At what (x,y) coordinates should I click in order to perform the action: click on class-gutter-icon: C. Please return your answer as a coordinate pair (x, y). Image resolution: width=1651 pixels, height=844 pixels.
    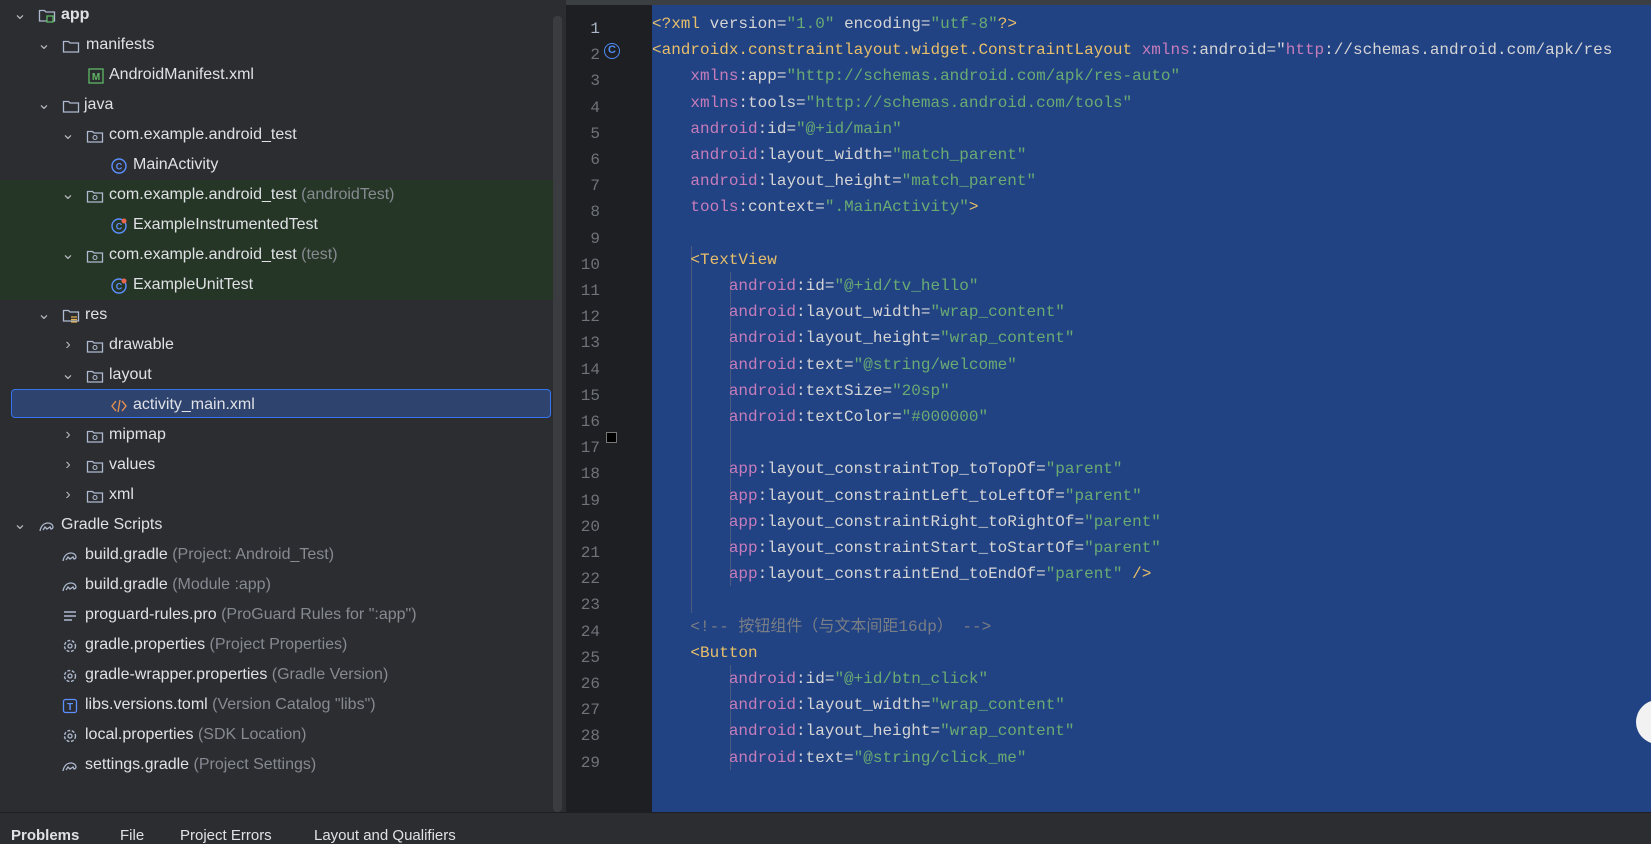
    Looking at the image, I should click on (612, 51).